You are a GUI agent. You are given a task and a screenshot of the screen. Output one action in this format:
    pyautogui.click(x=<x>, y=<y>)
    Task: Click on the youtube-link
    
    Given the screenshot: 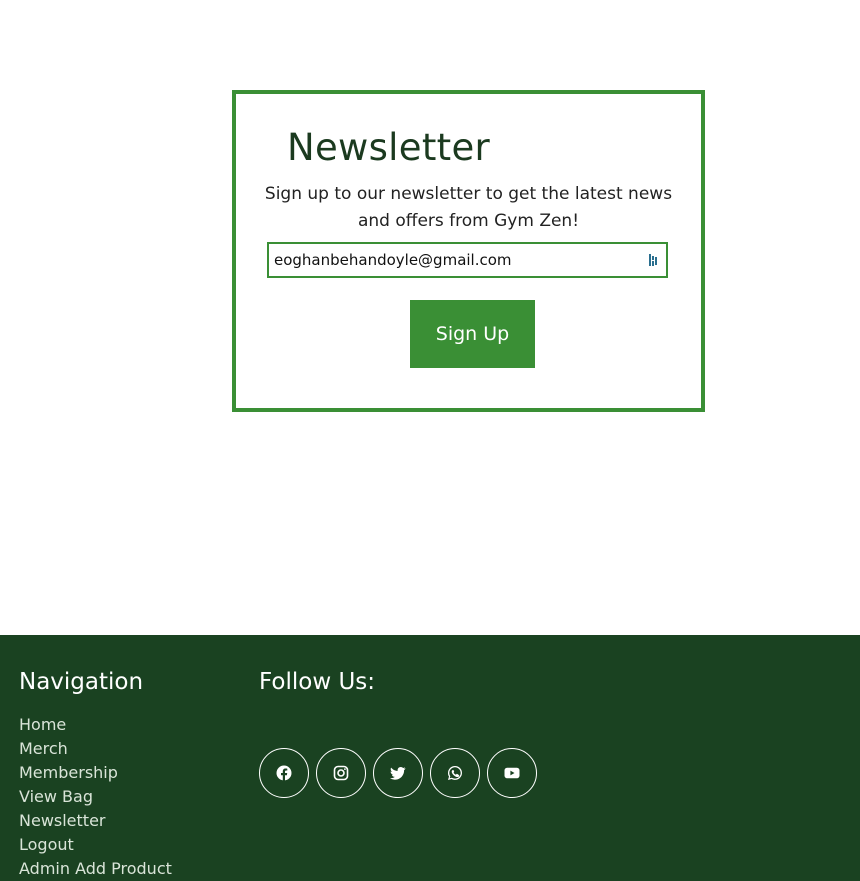 What is the action you would take?
    pyautogui.click(x=512, y=773)
    